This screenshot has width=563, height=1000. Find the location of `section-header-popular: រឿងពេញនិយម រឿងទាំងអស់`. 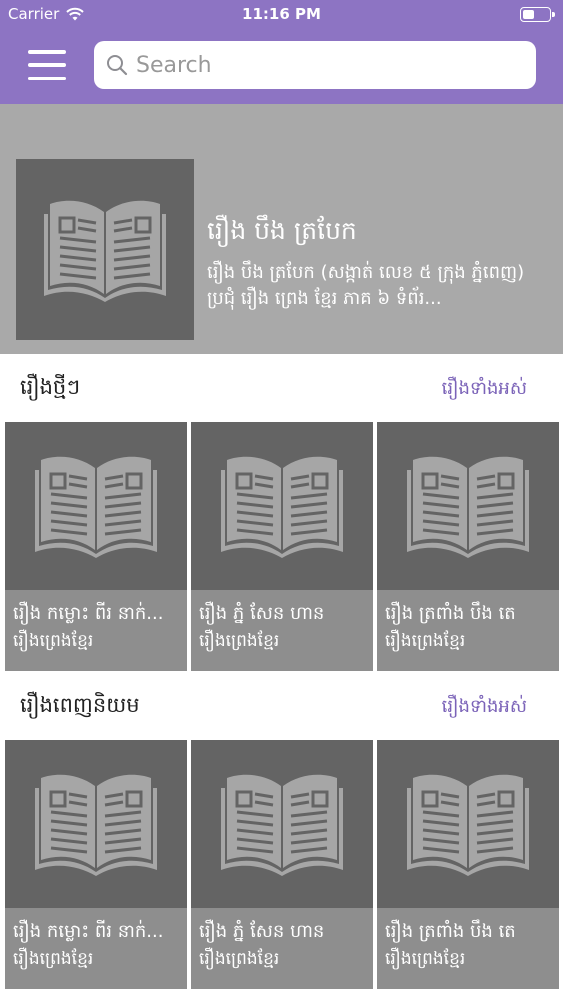

section-header-popular: រឿងពេញនិយម រឿងទាំងអស់ is located at coordinates (281, 705).